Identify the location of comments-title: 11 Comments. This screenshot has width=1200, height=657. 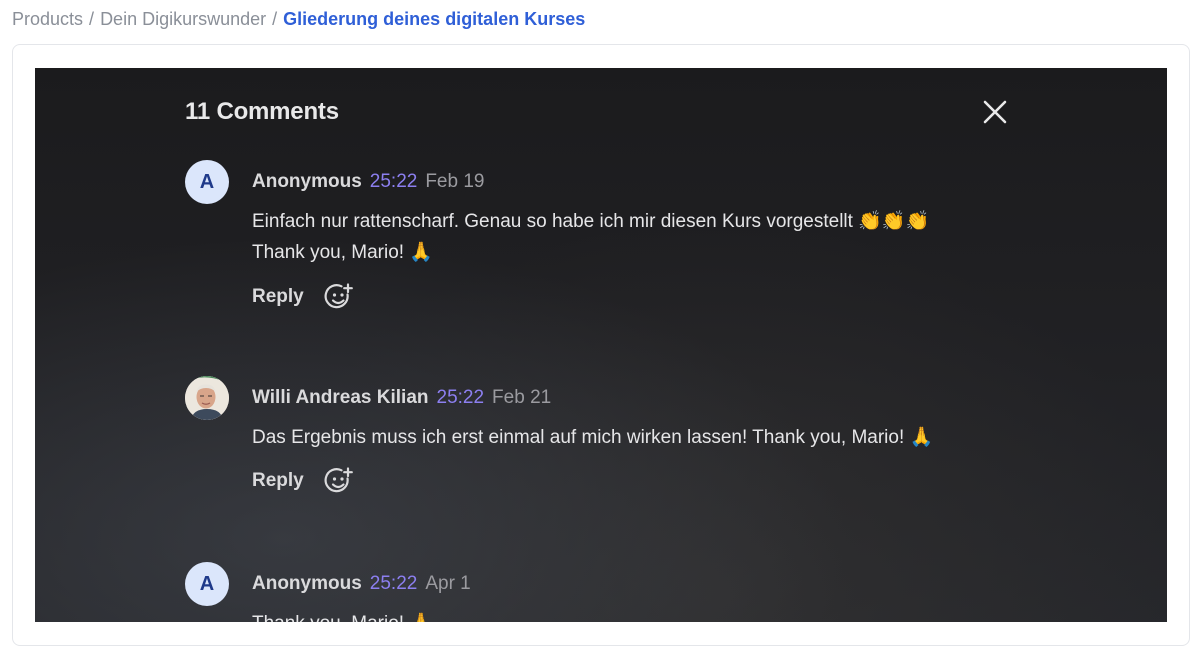
(262, 111).